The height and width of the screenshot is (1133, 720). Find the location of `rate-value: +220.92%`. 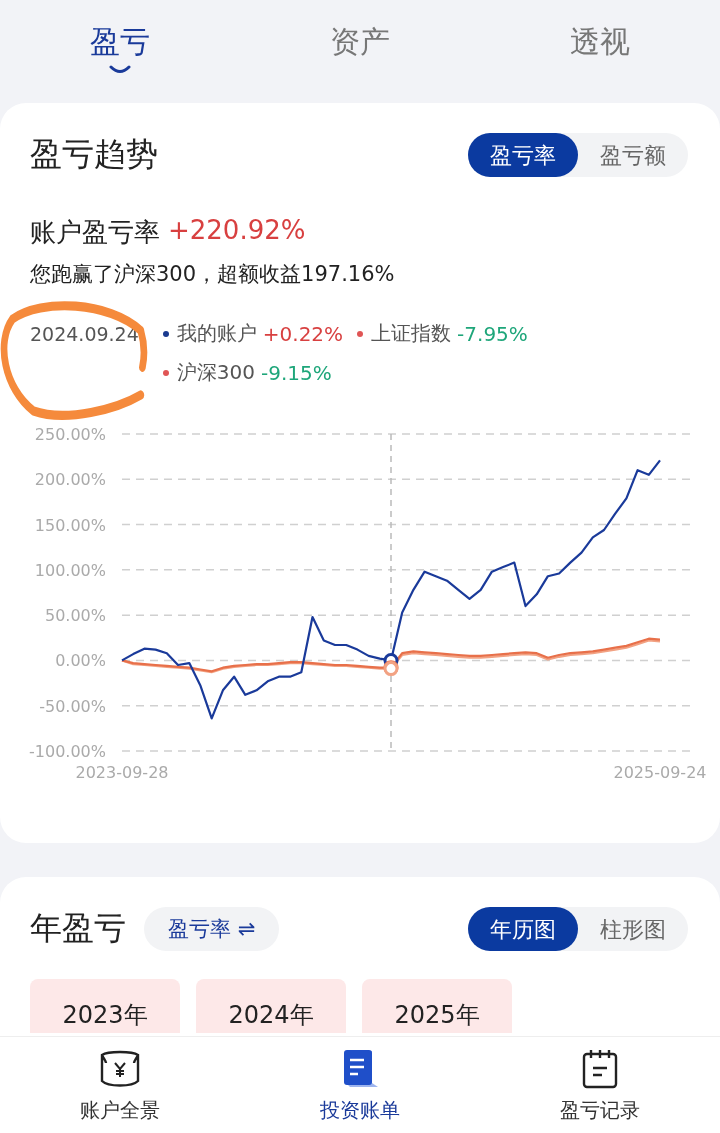

rate-value: +220.92% is located at coordinates (237, 231).